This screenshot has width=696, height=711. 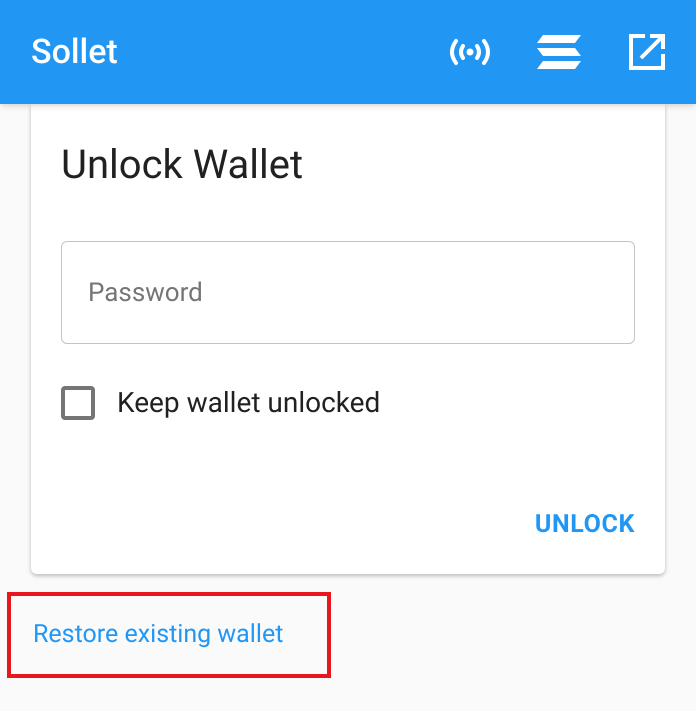 I want to click on app-title: Sollet, so click(x=75, y=52).